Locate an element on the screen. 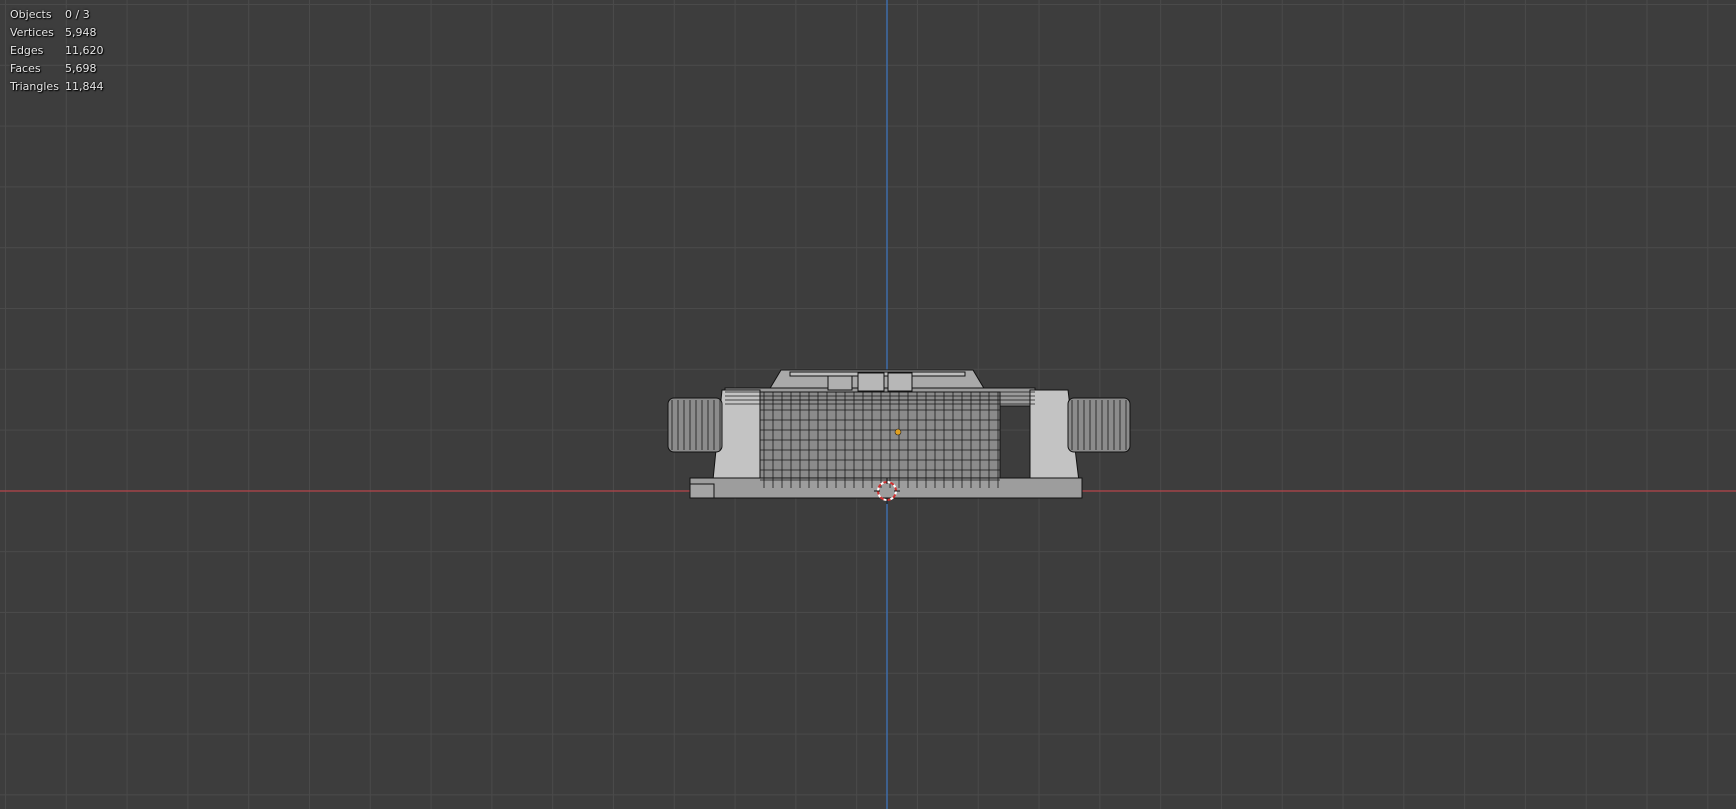  mesh-right-cylinder is located at coordinates (1099, 425).